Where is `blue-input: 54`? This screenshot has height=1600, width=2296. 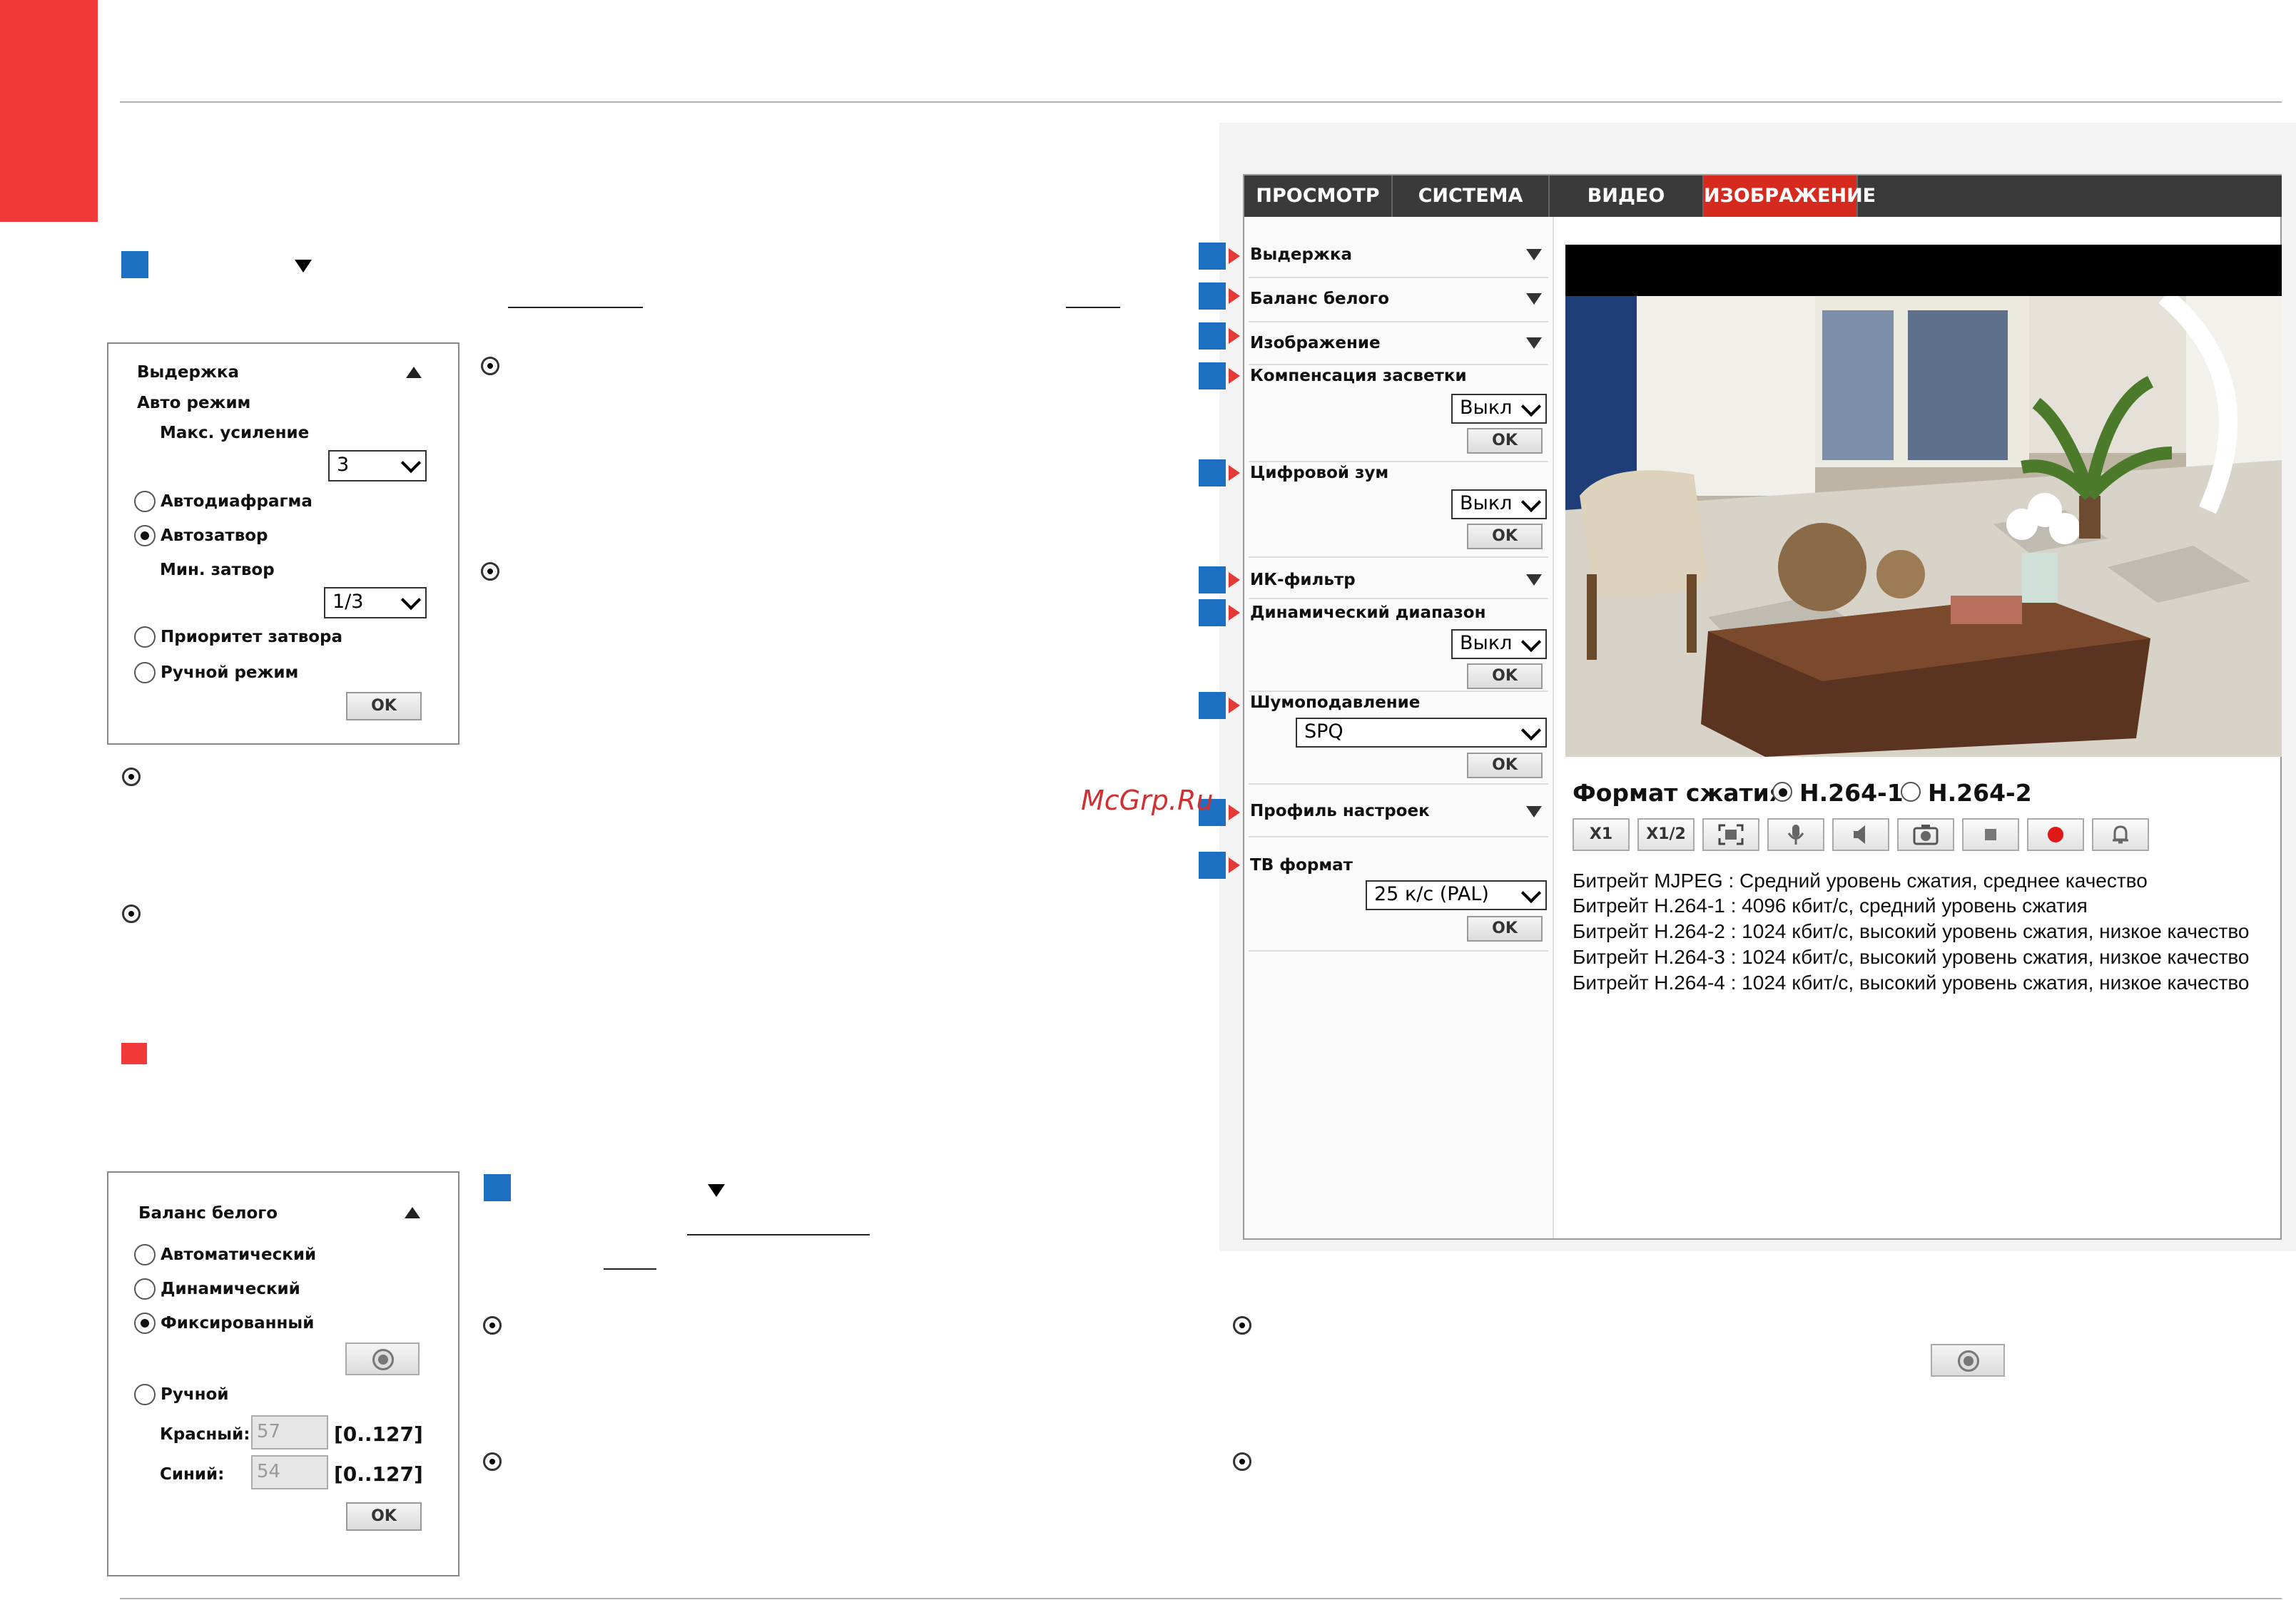
blue-input: 54 is located at coordinates (289, 1472).